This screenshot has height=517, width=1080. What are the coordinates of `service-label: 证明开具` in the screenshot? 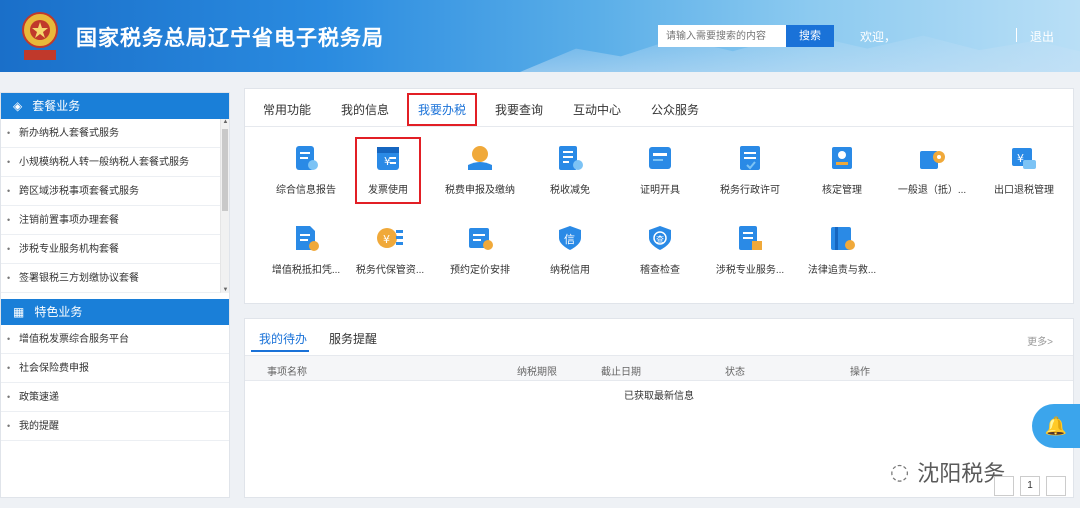 It's located at (660, 190).